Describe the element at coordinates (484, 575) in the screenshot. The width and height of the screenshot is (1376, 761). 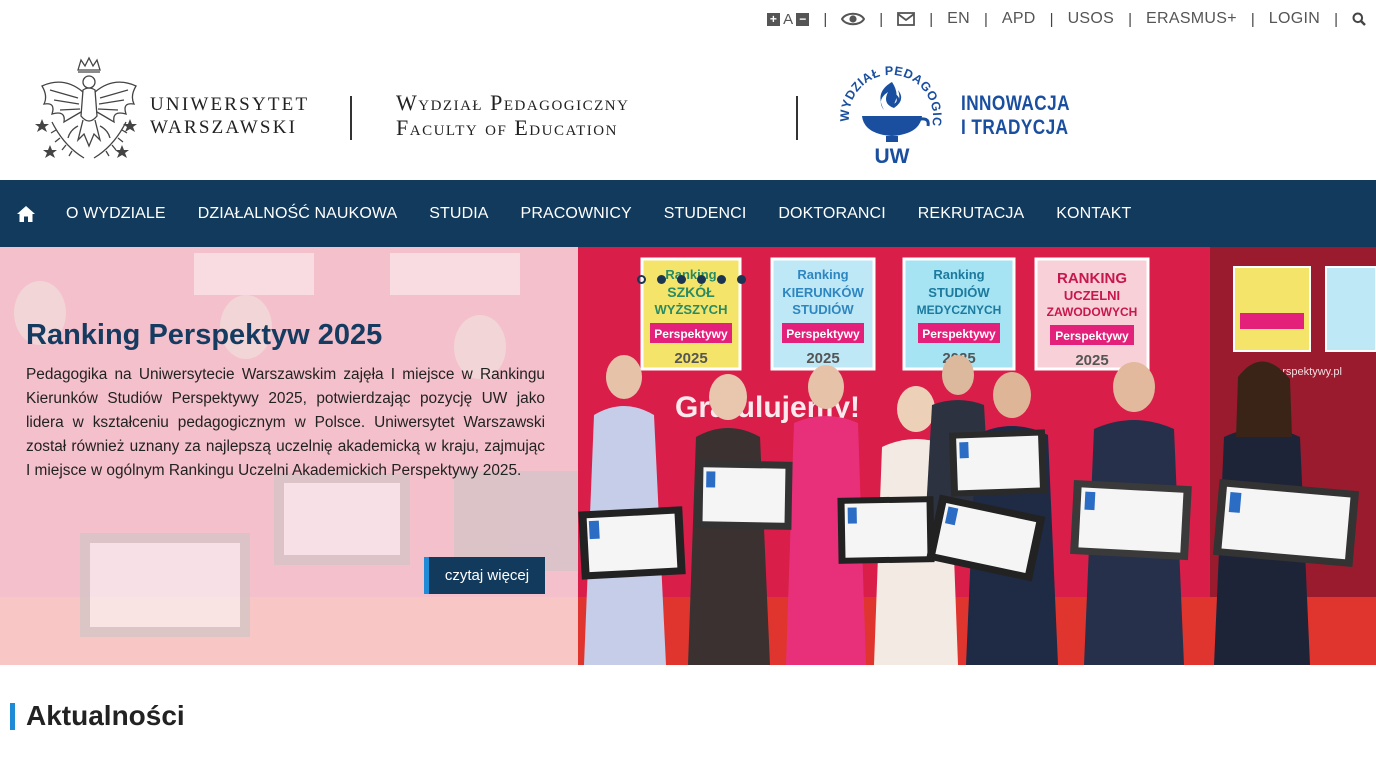
I see `read-more-button: czytaj więcej` at that location.